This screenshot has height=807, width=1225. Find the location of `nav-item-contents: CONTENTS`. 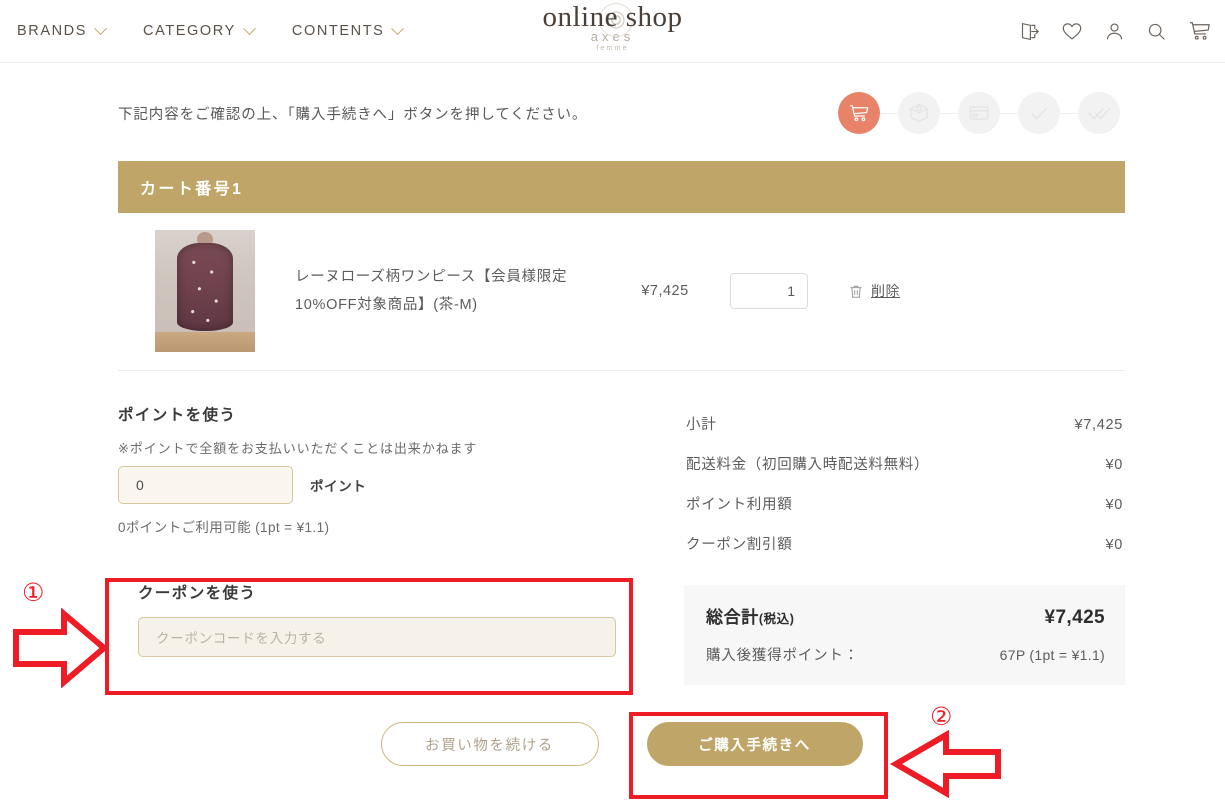

nav-item-contents: CONTENTS is located at coordinates (348, 30).